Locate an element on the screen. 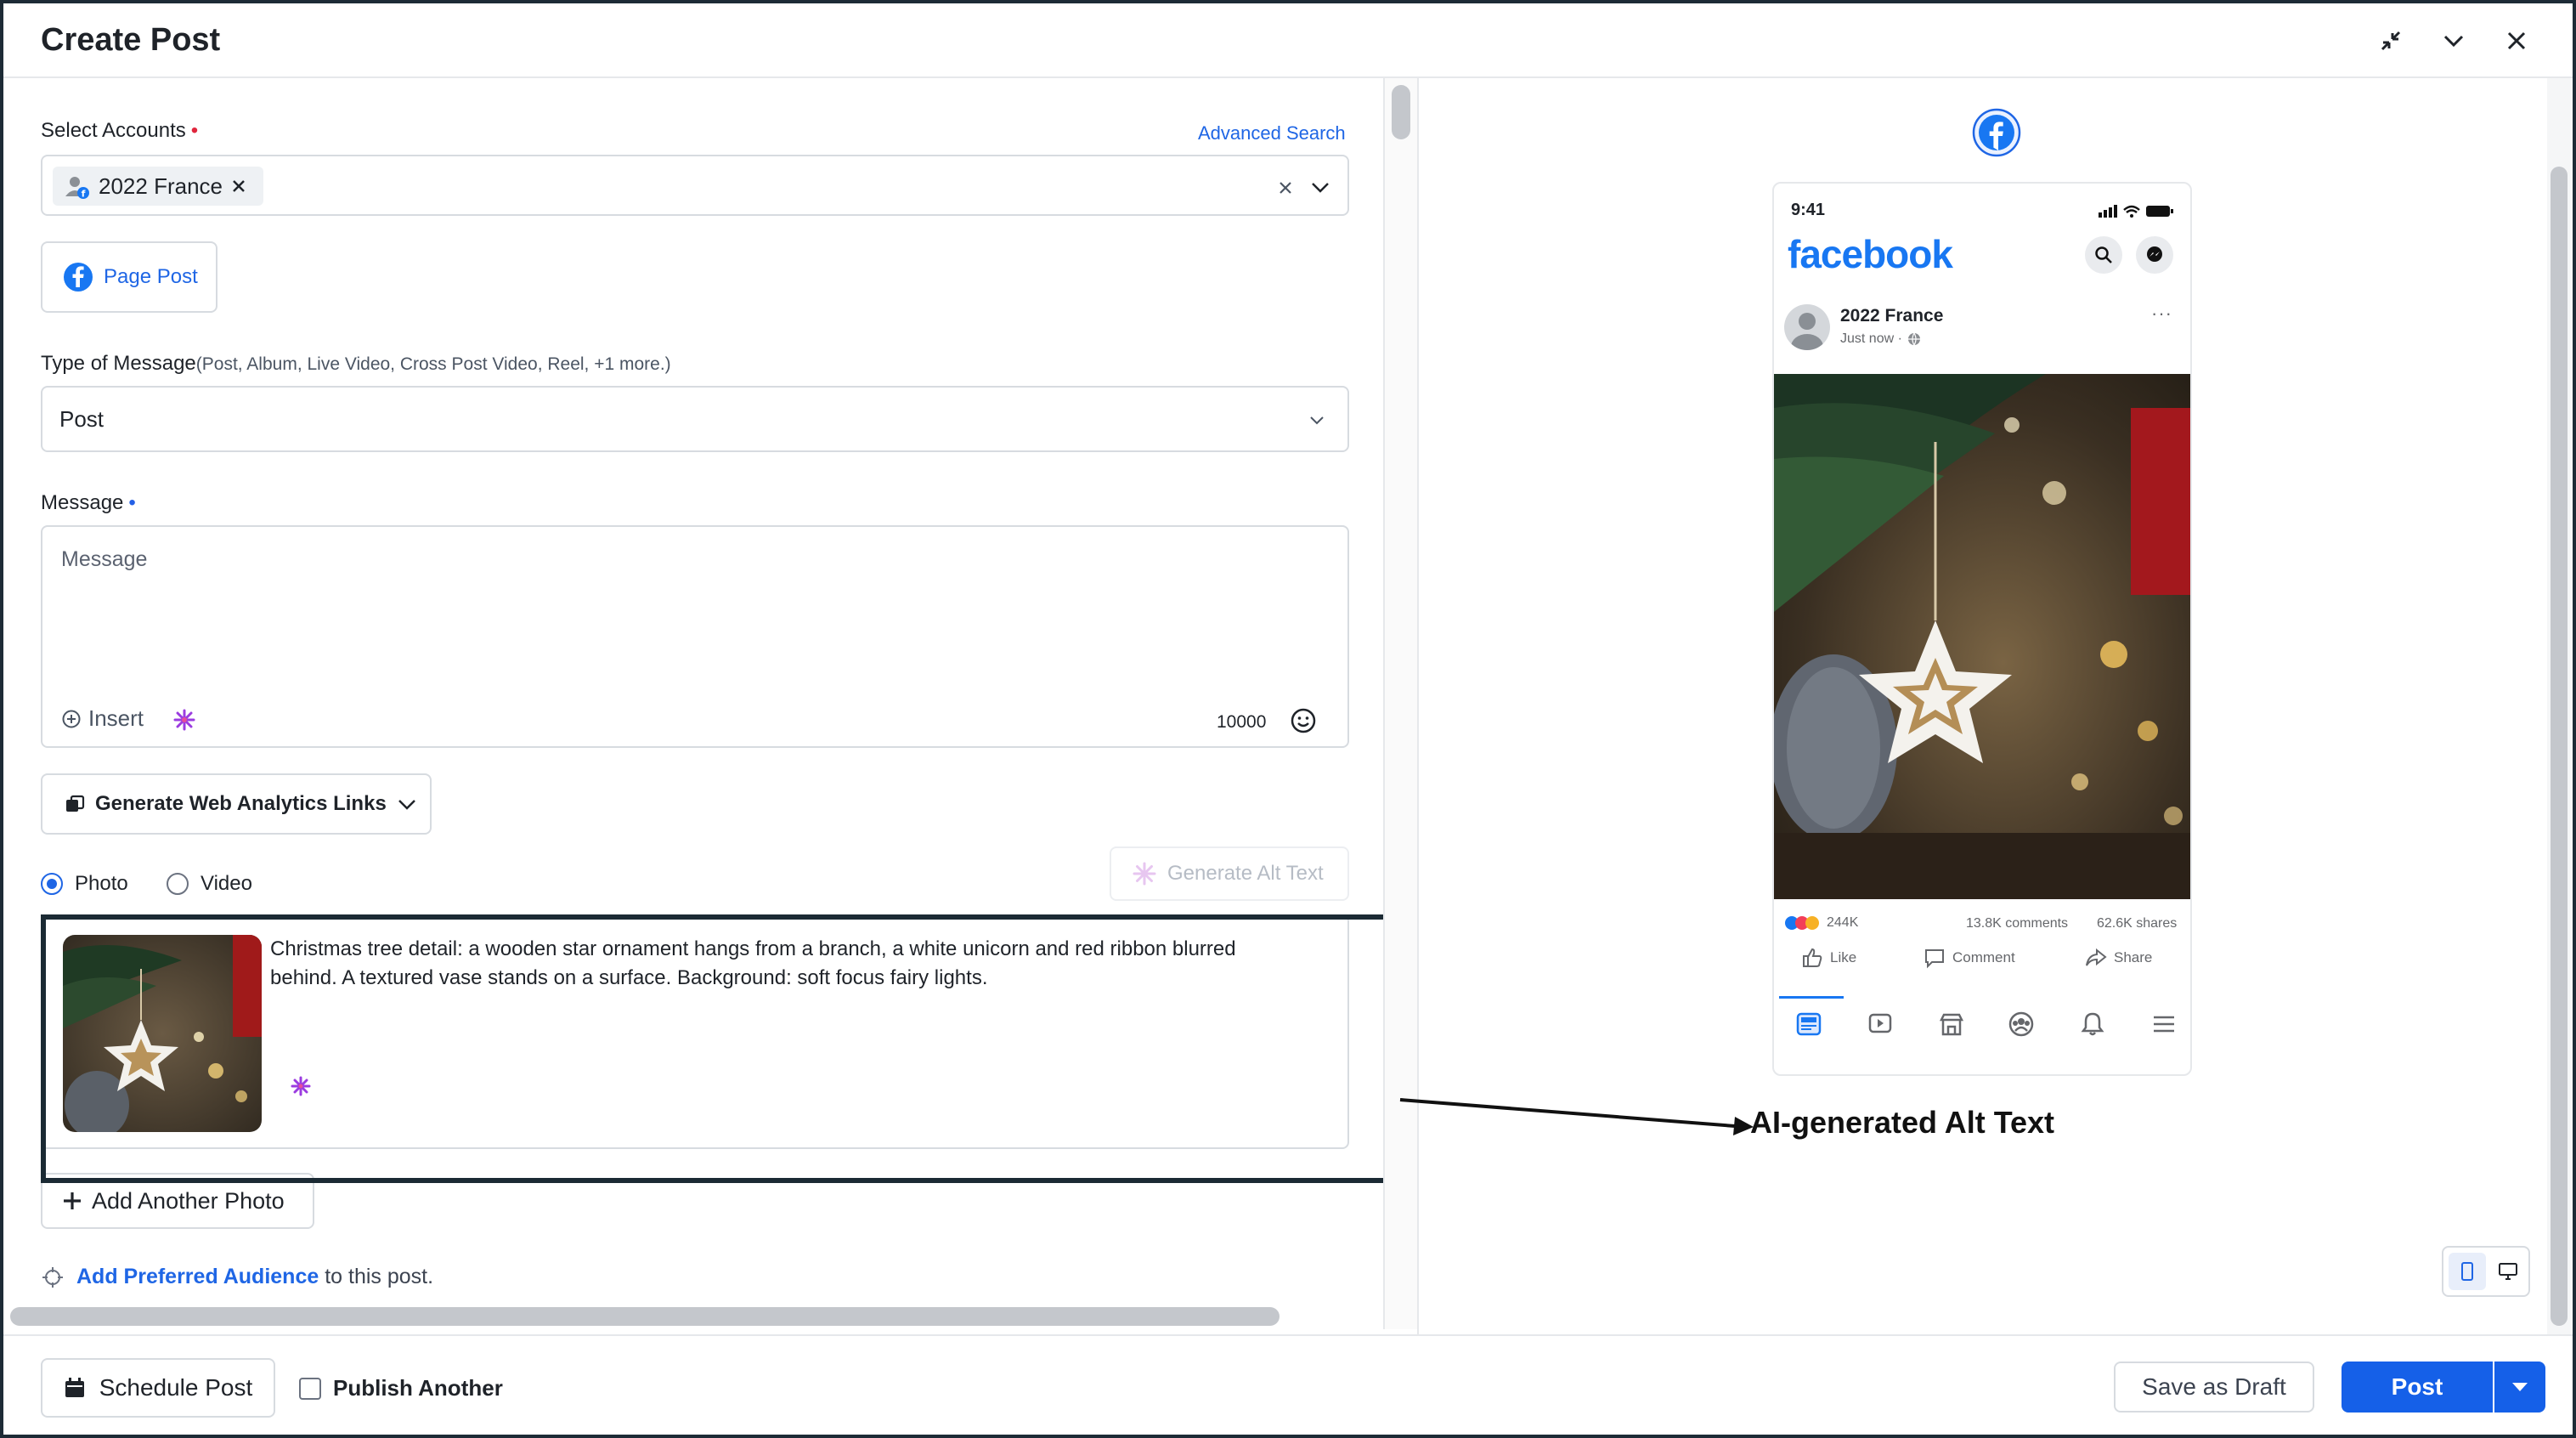 Image resolution: width=2576 pixels, height=1438 pixels. vertical-scrollbar-thumb is located at coordinates (1401, 112).